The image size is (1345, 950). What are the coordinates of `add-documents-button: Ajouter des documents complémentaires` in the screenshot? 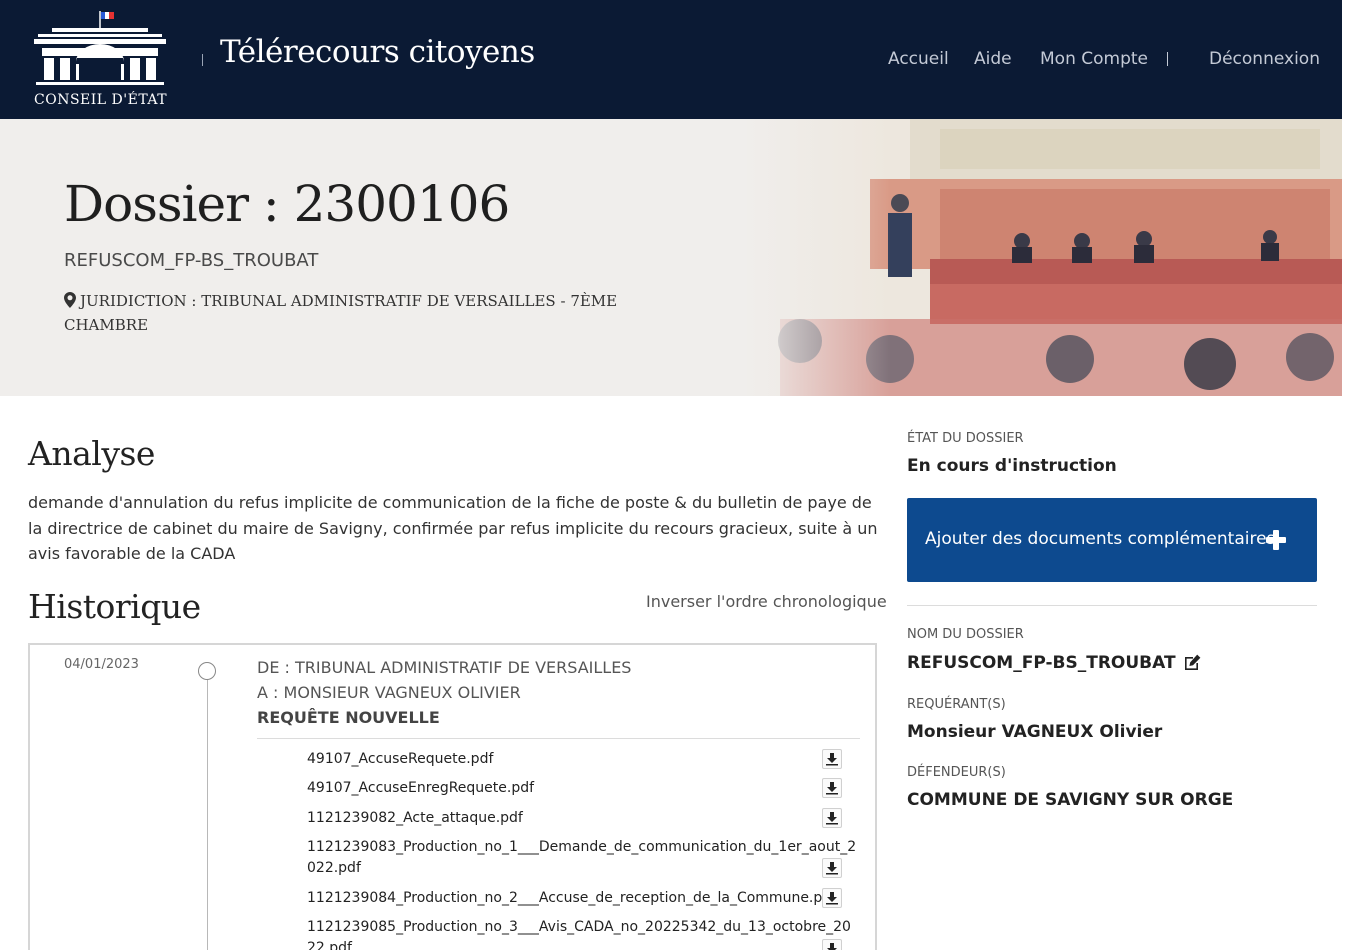 It's located at (1112, 540).